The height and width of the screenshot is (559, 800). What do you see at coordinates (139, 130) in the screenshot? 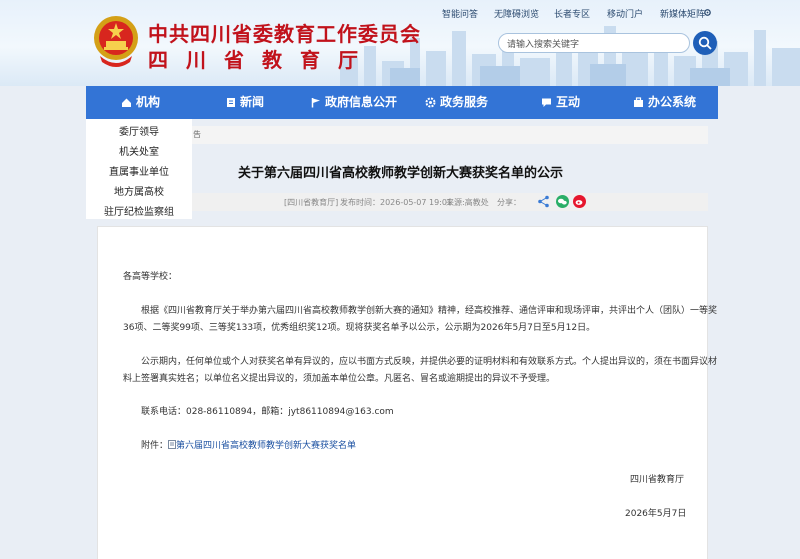
I see `sidebar-item-leaders: 委厅领导` at bounding box center [139, 130].